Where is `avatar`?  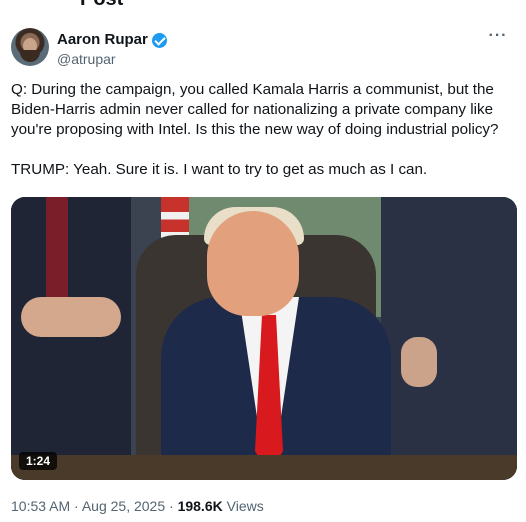 avatar is located at coordinates (30, 47).